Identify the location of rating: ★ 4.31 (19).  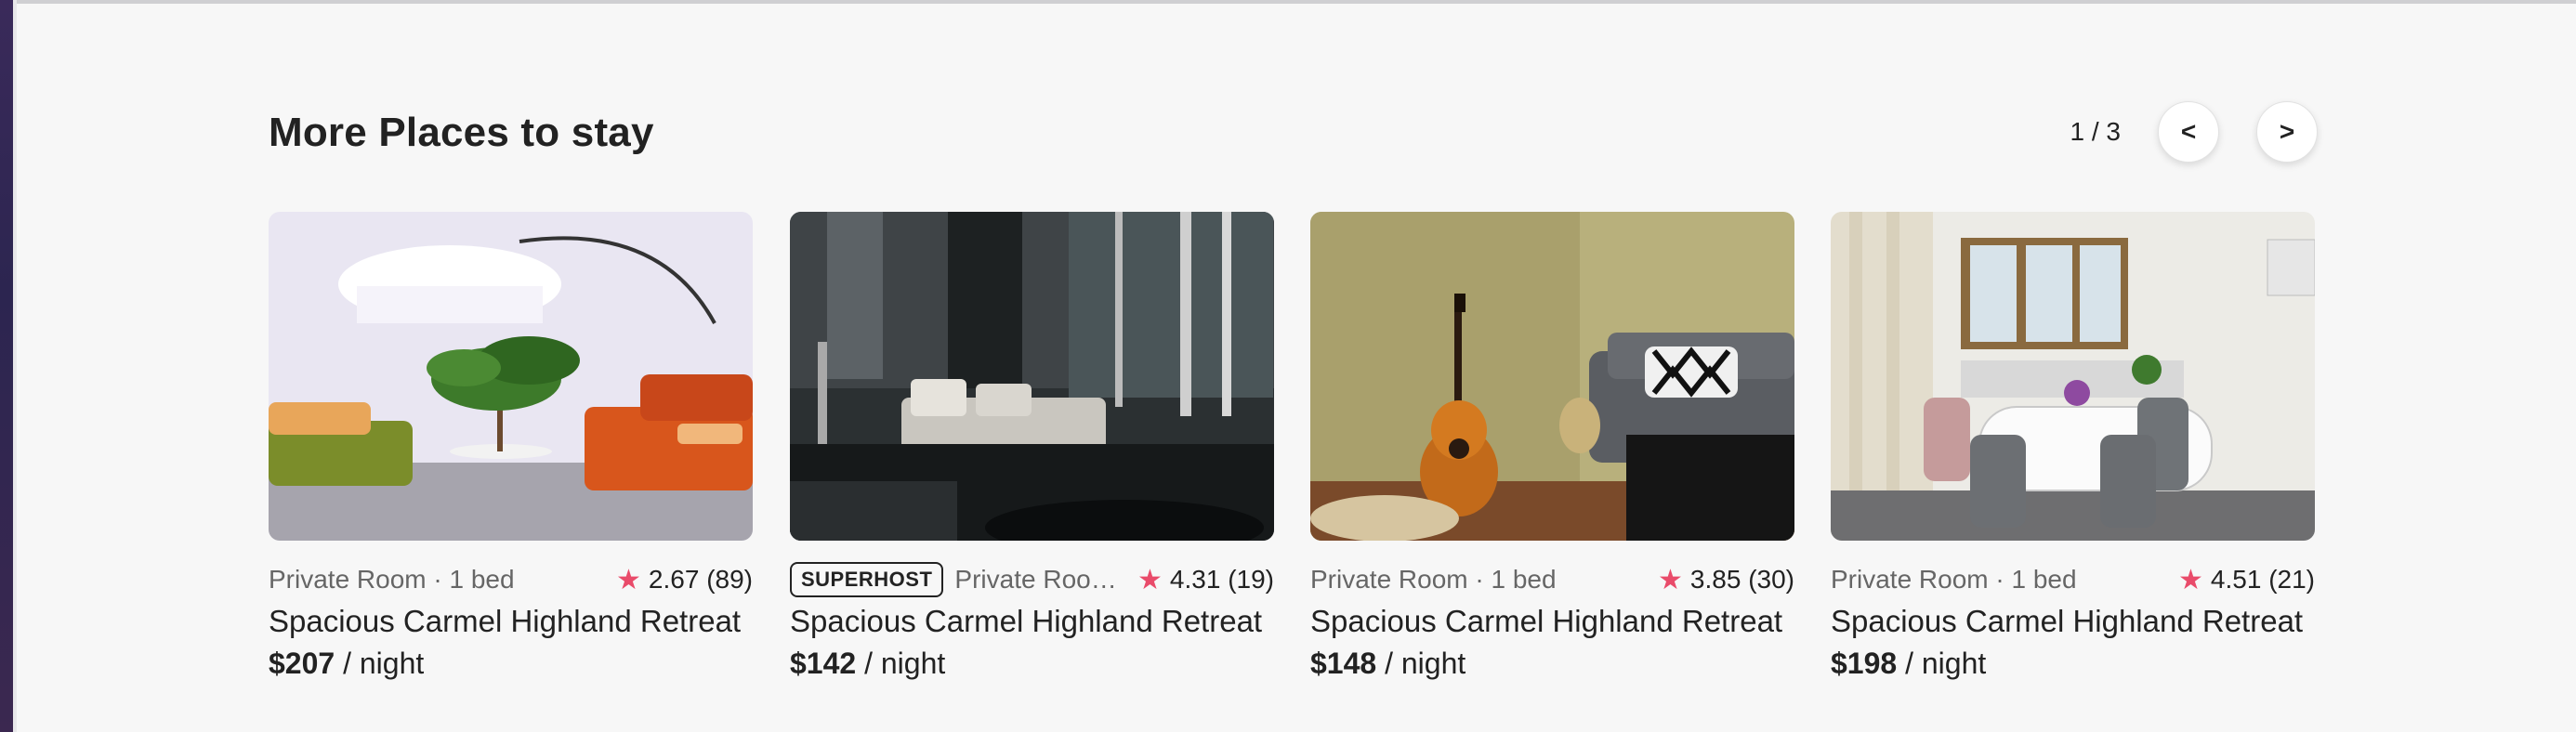
(1205, 580).